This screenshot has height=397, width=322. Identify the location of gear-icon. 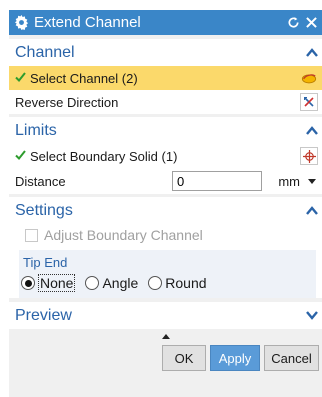
(21, 23).